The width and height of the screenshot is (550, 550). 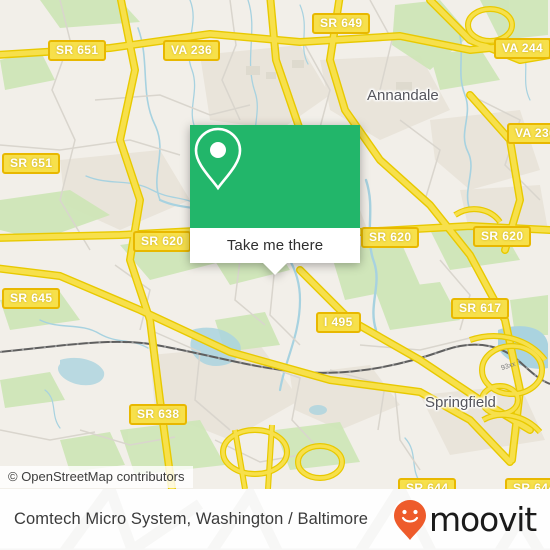 I want to click on destination-popup-card: Take me there, so click(x=275, y=200).